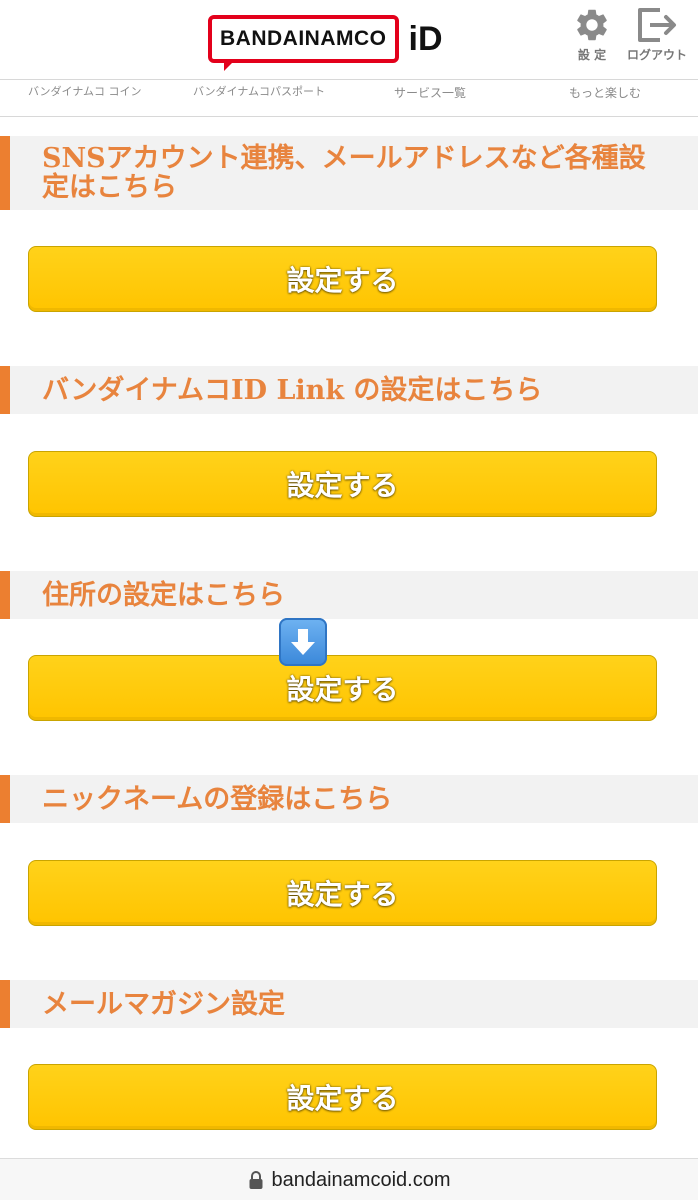  Describe the element at coordinates (592, 25) in the screenshot. I see `gear-icon` at that location.